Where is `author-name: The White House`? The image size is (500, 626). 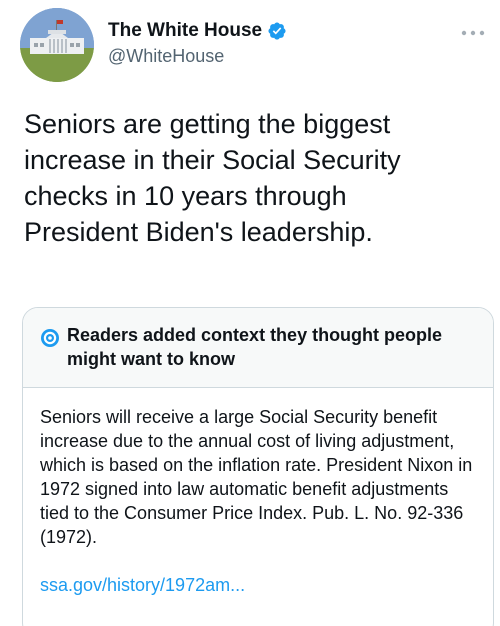
author-name: The White House is located at coordinates (185, 31).